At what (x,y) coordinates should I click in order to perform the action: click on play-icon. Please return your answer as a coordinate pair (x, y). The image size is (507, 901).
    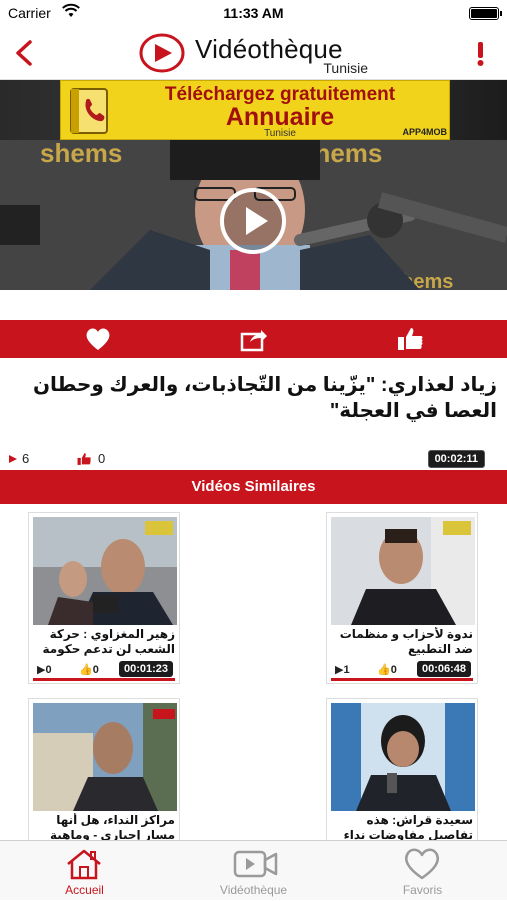
    Looking at the image, I should click on (253, 221).